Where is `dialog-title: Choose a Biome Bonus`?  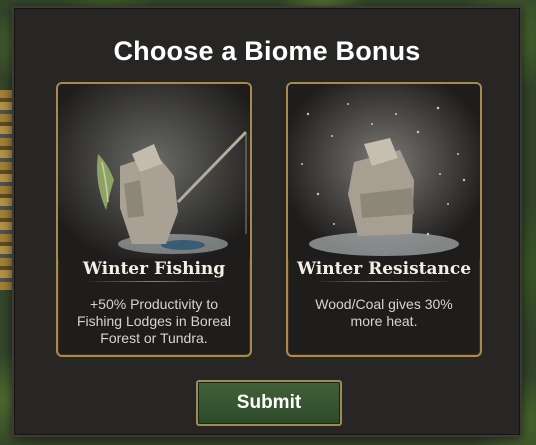
dialog-title: Choose a Biome Bonus is located at coordinates (267, 51).